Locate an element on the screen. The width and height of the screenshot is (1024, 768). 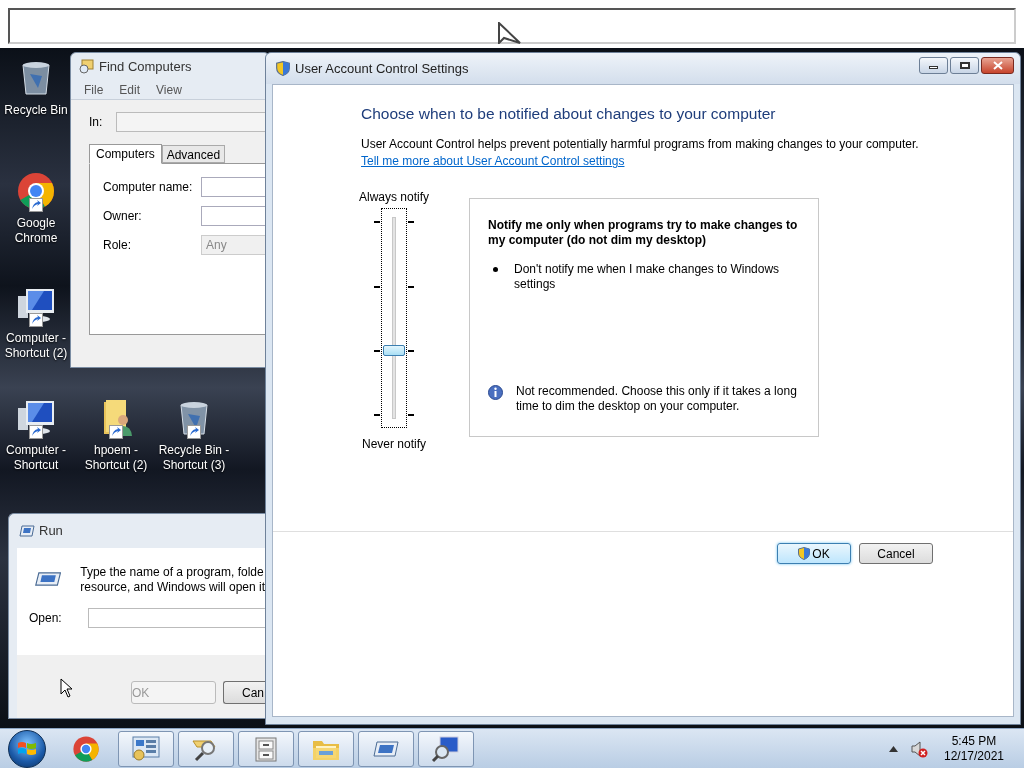
bullet-icon is located at coordinates (495, 269).